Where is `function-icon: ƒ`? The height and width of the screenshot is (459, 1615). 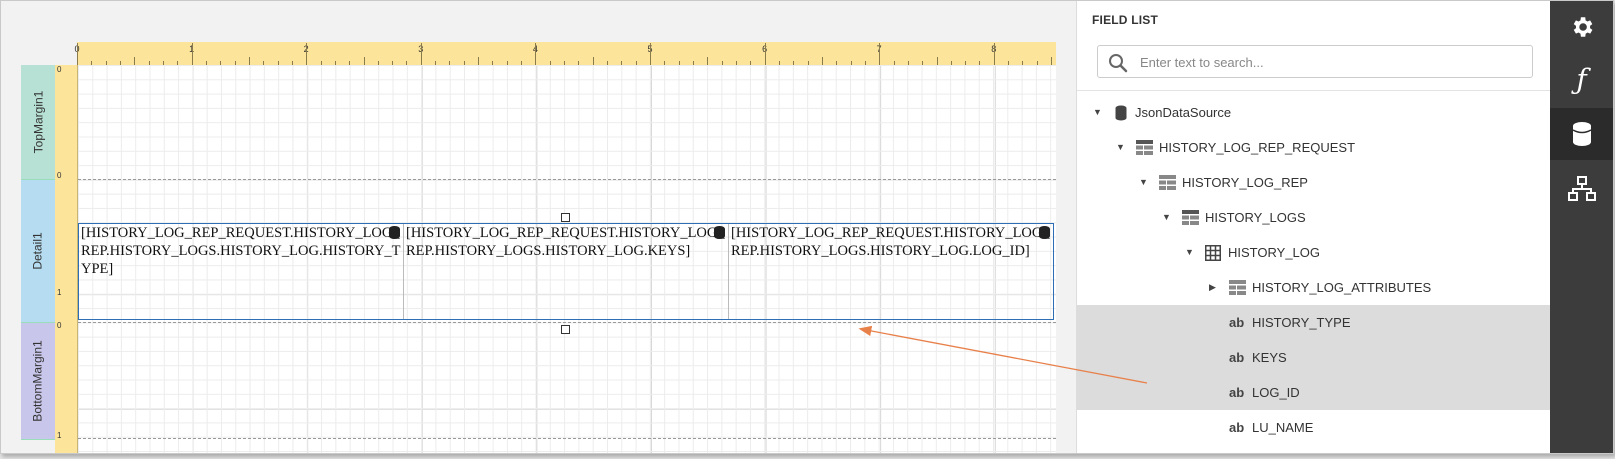
function-icon: ƒ is located at coordinates (1581, 79).